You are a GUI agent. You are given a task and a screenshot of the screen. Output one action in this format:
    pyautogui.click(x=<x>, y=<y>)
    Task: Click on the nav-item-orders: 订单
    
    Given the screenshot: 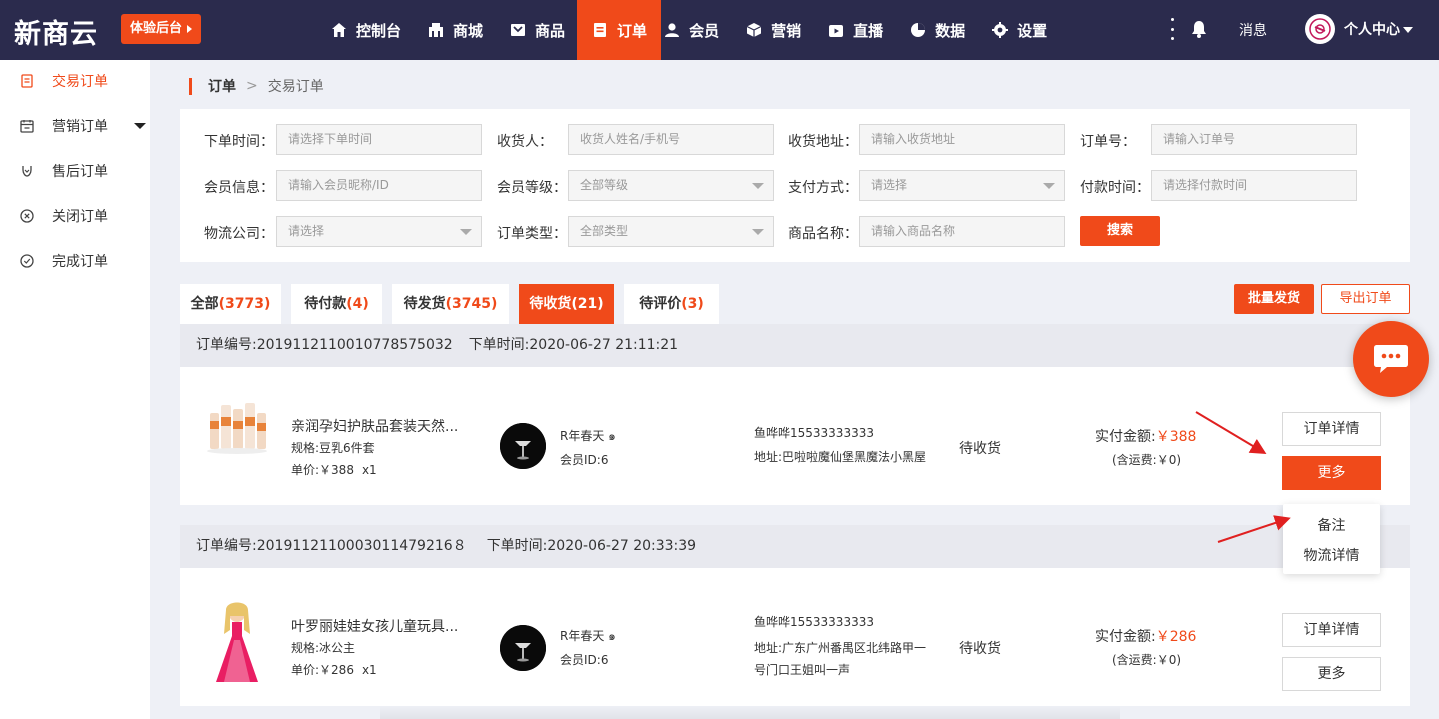 What is the action you would take?
    pyautogui.click(x=619, y=30)
    